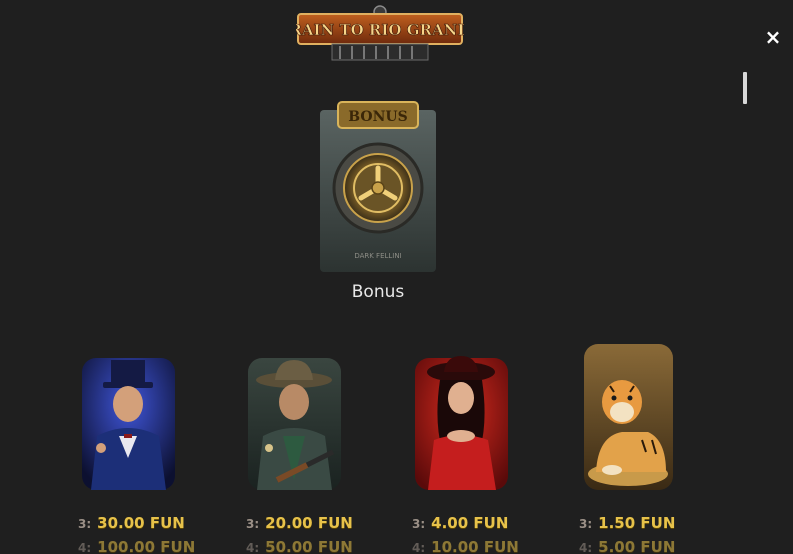 The width and height of the screenshot is (793, 554). Describe the element at coordinates (309, 523) in the screenshot. I see `pay-value: 20.00 FUN` at that location.